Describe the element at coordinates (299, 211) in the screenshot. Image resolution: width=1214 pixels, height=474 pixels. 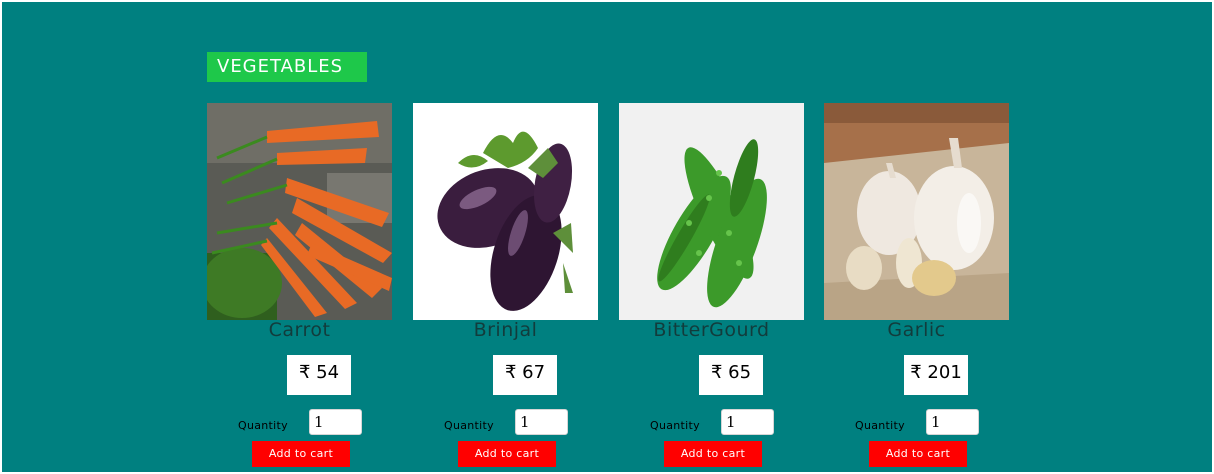
I see `product-image-carrot` at that location.